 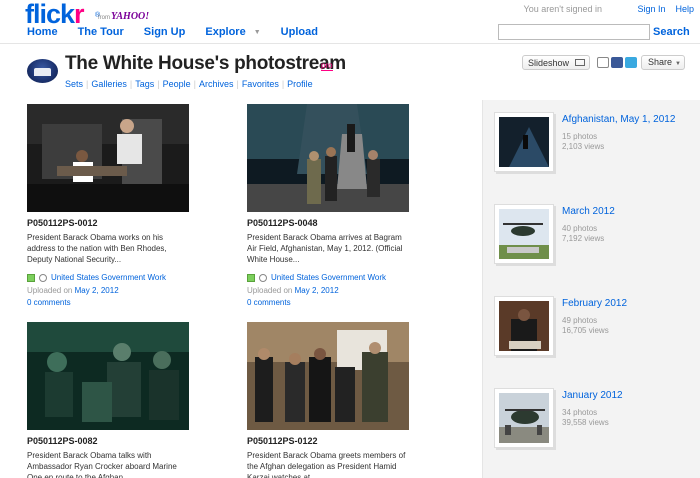 What do you see at coordinates (109, 84) in the screenshot?
I see `subnav-galleries: Galleries` at bounding box center [109, 84].